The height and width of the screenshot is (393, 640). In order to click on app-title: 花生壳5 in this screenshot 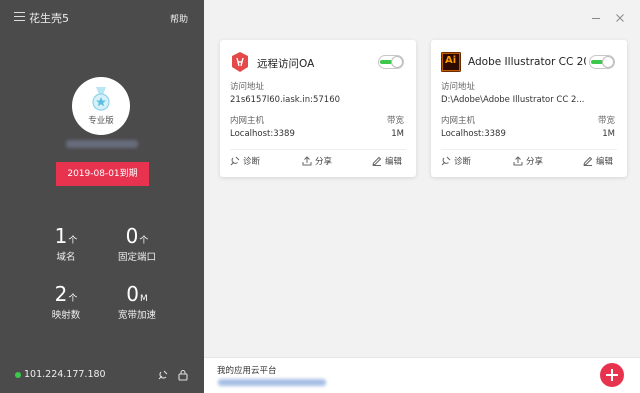, I will do `click(49, 18)`.